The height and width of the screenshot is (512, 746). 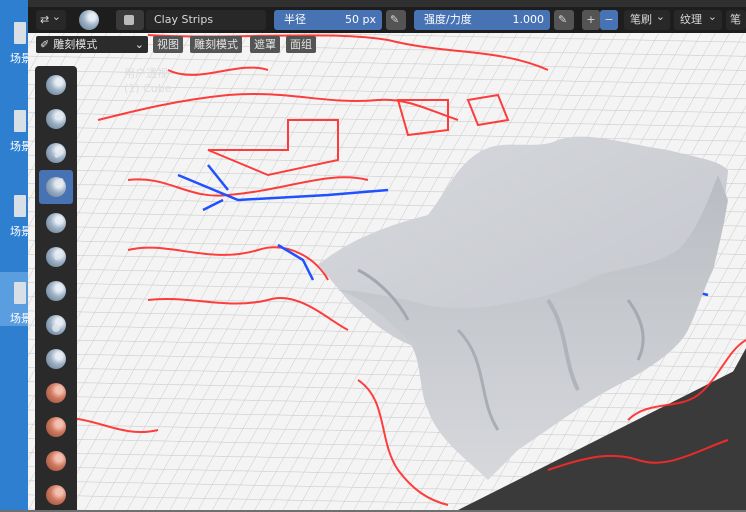 I want to click on smooth-brush-icon, so click(x=56, y=393).